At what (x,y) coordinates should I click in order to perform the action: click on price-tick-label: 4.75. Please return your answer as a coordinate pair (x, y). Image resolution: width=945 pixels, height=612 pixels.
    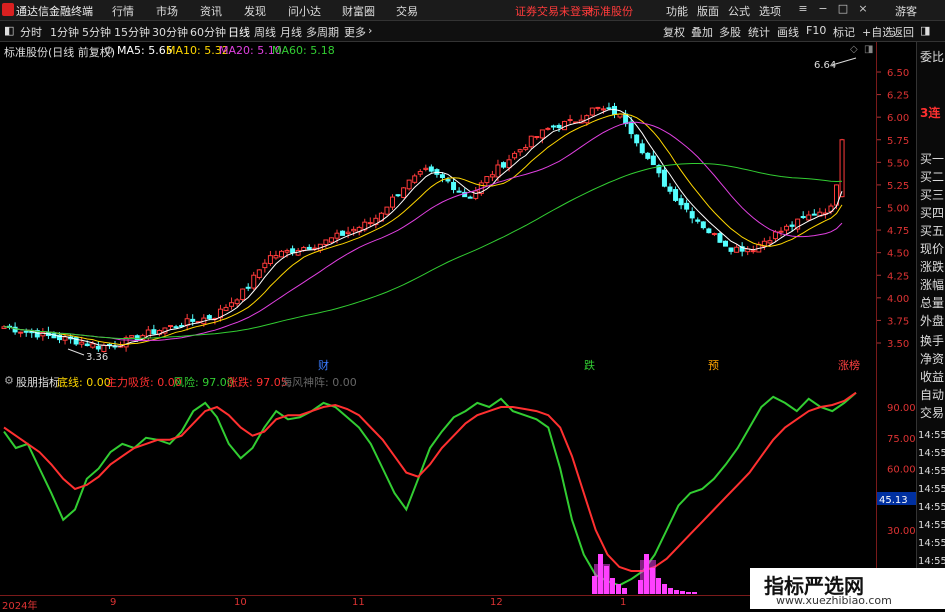
    Looking at the image, I should click on (898, 231).